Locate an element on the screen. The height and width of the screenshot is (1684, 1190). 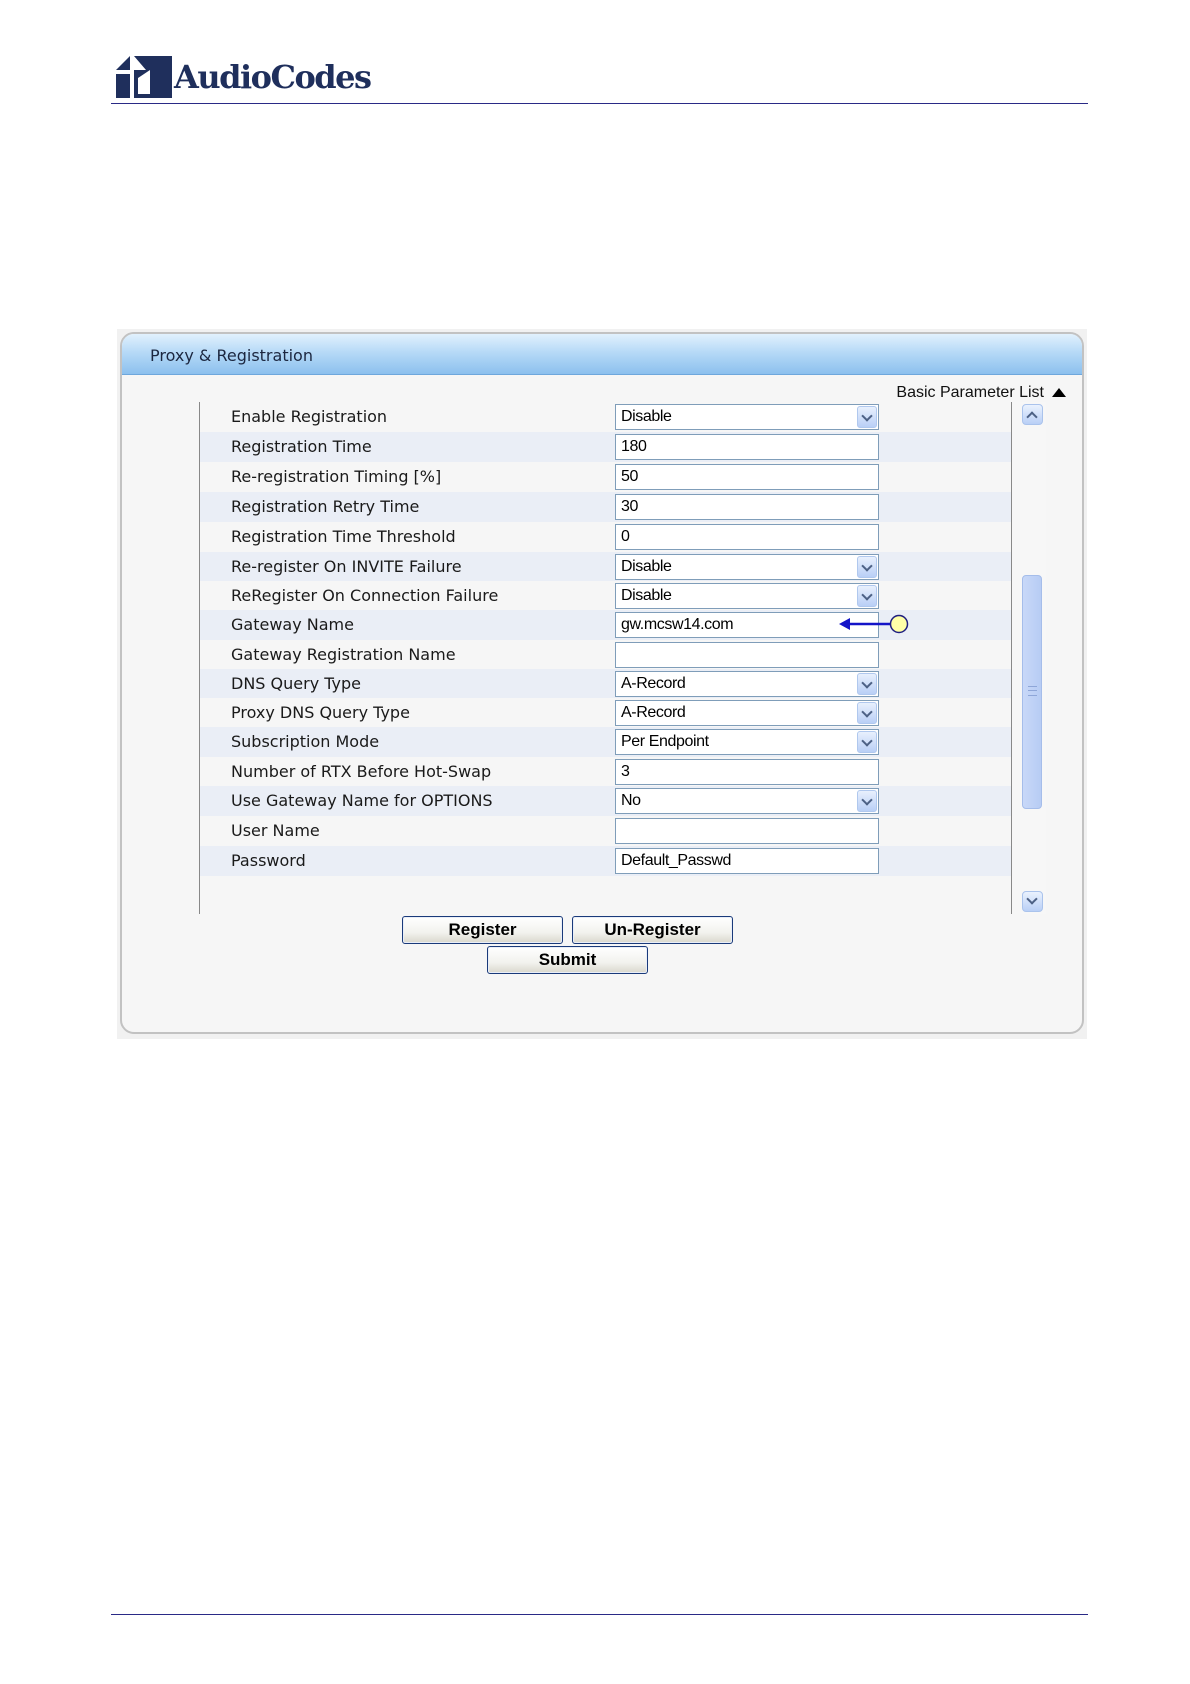
field-label: Re-register On INVITE Failure is located at coordinates (346, 566).